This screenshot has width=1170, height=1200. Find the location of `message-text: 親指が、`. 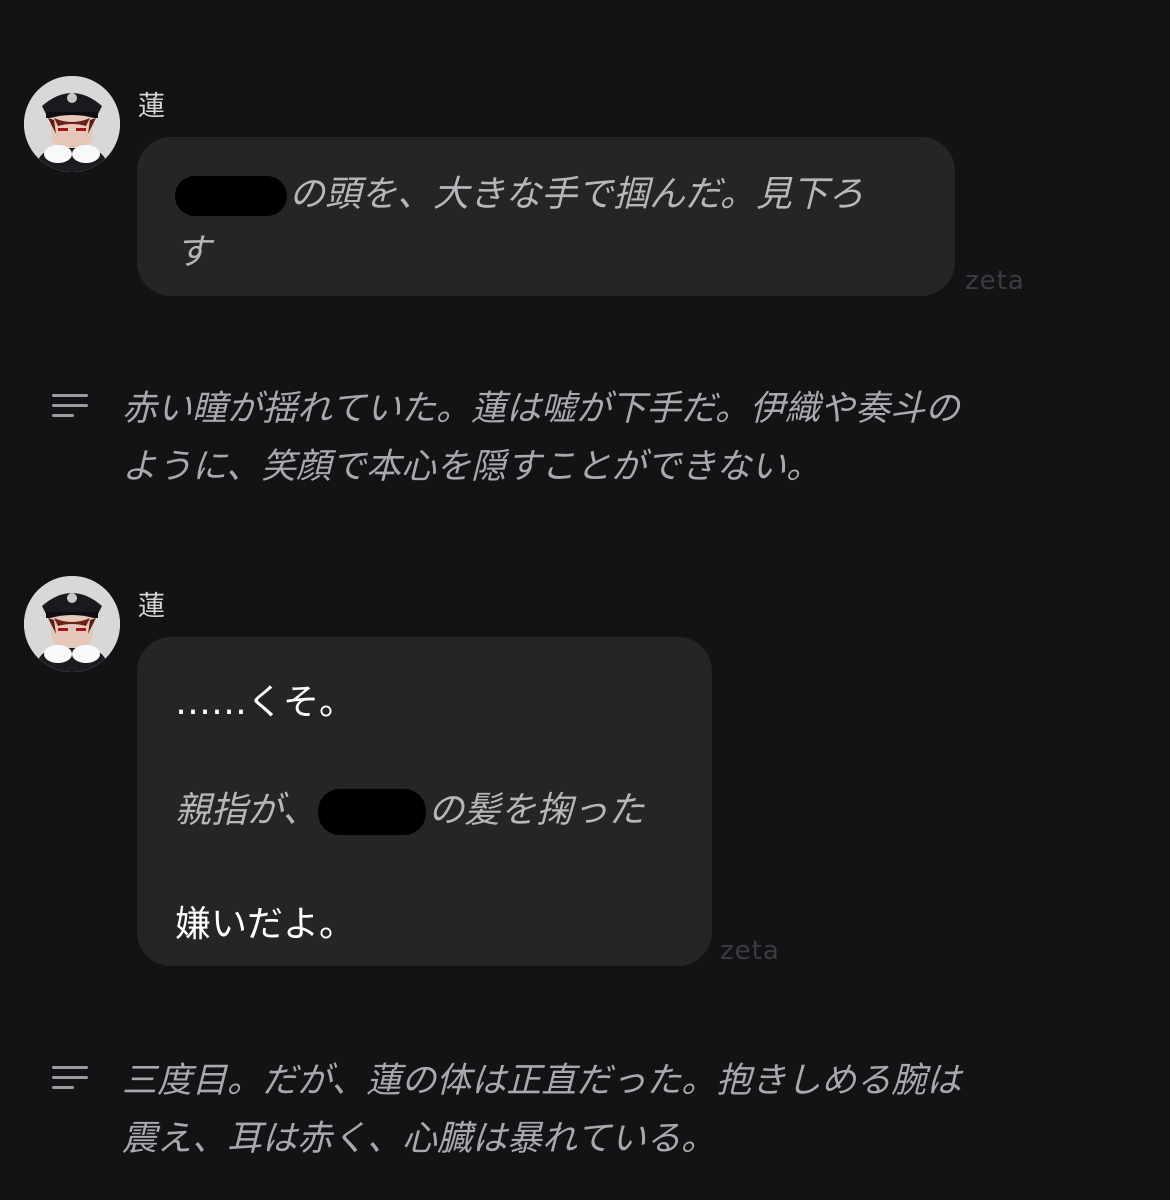

message-text: 親指が、 is located at coordinates (247, 810).